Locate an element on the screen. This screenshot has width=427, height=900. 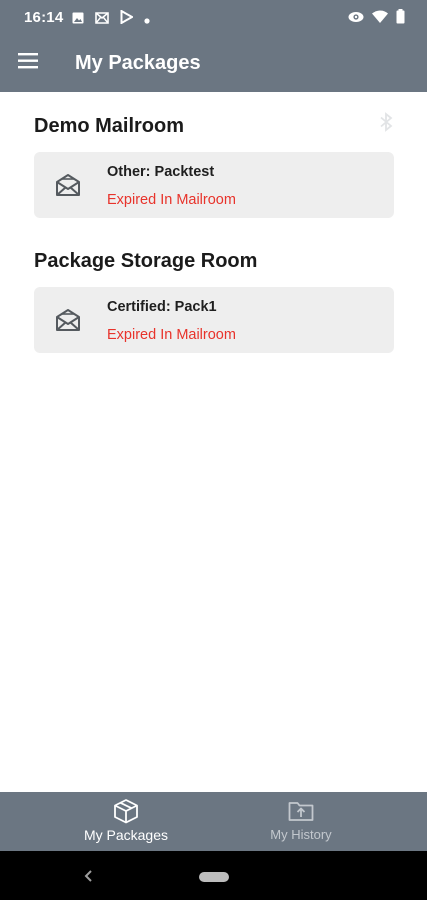
package-title: Certified: Pack1 is located at coordinates (162, 307).